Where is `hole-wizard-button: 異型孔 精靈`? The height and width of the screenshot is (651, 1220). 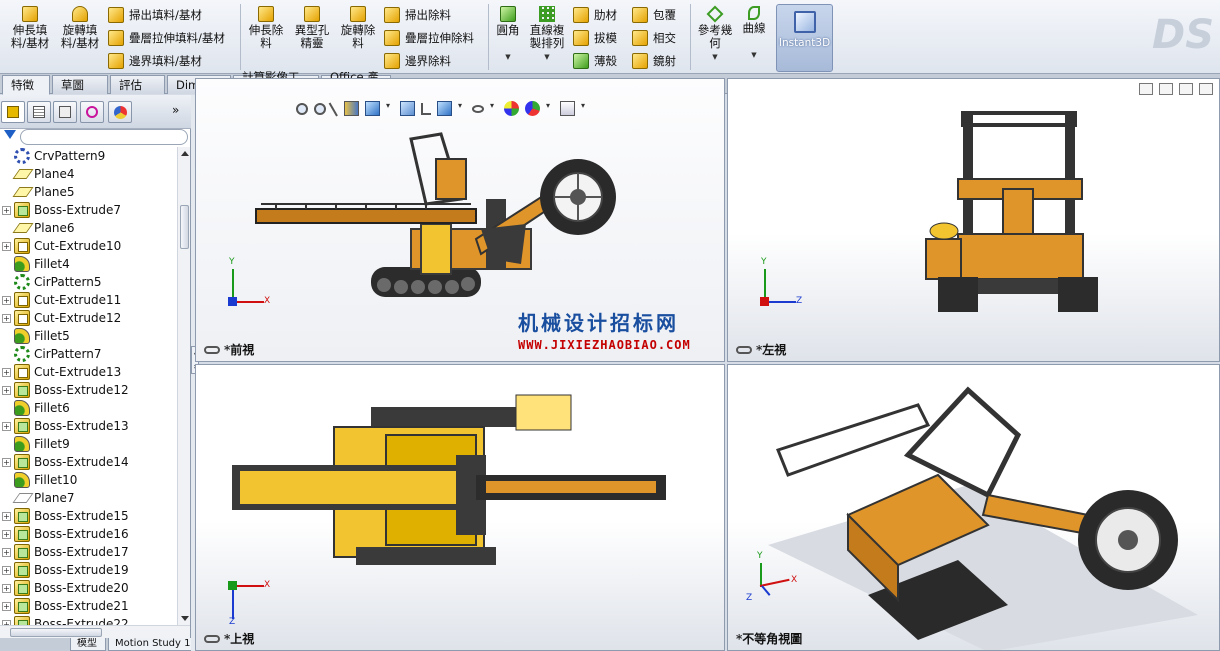 hole-wizard-button: 異型孔 精靈 is located at coordinates (312, 37).